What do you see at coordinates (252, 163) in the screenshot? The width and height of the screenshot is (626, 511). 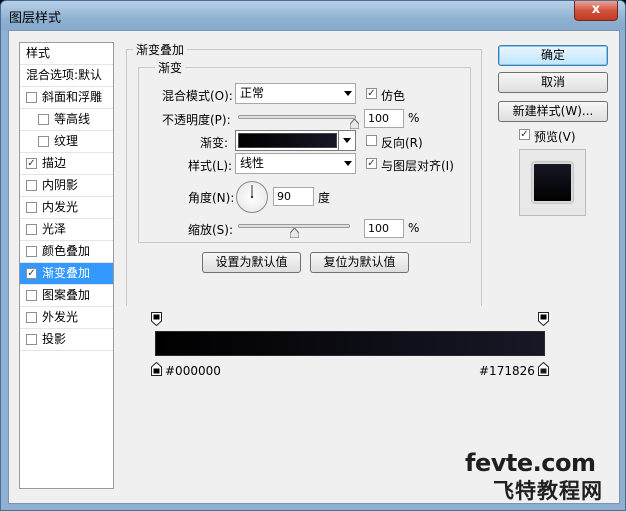 I see `gradient-style-value: 线性` at bounding box center [252, 163].